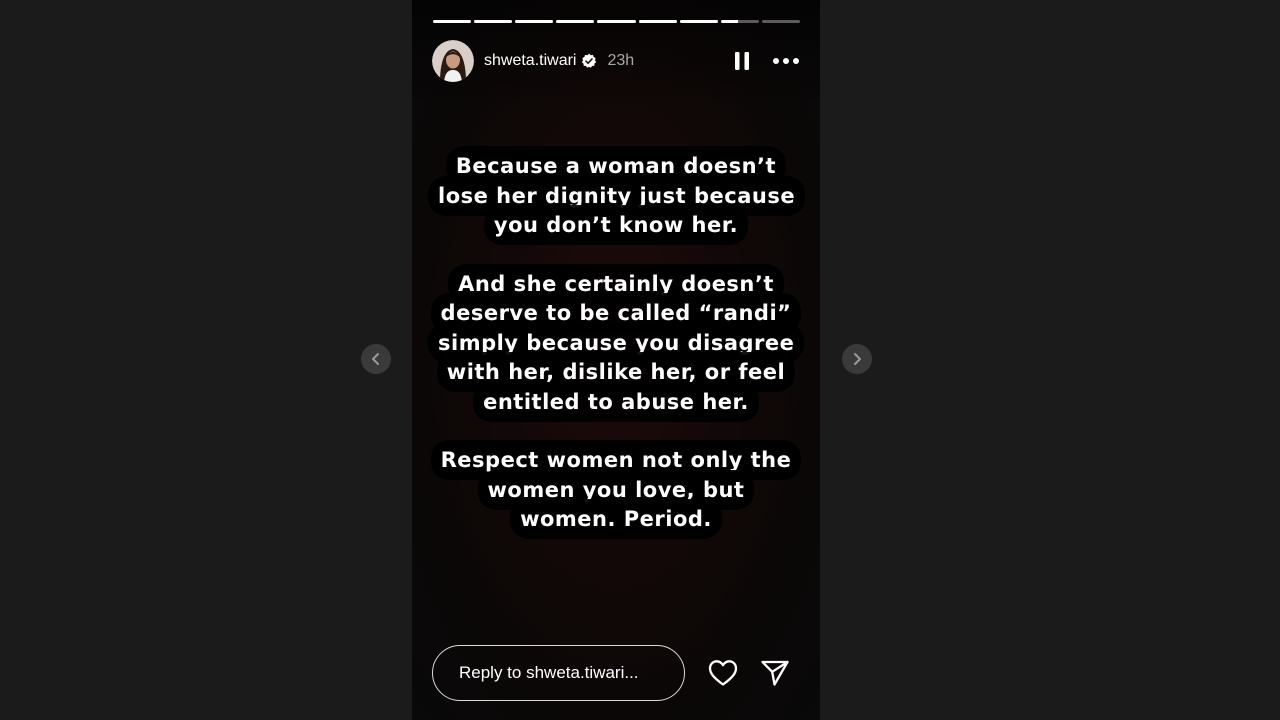 The width and height of the screenshot is (1280, 720). I want to click on pause-icon, so click(742, 61).